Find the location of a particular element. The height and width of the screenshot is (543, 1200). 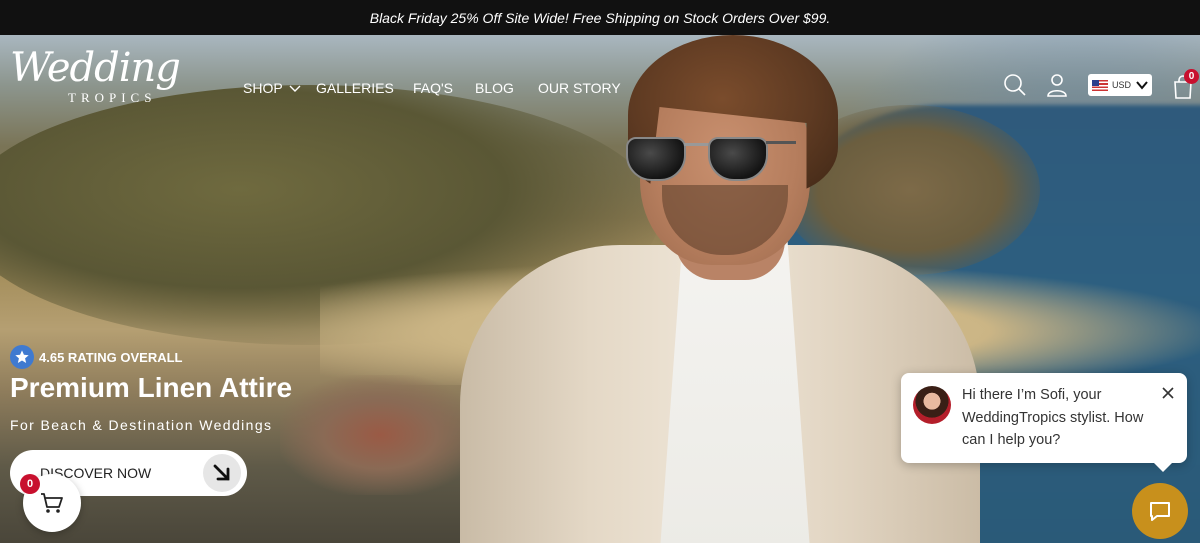

arrow-down-right-icon is located at coordinates (222, 473).